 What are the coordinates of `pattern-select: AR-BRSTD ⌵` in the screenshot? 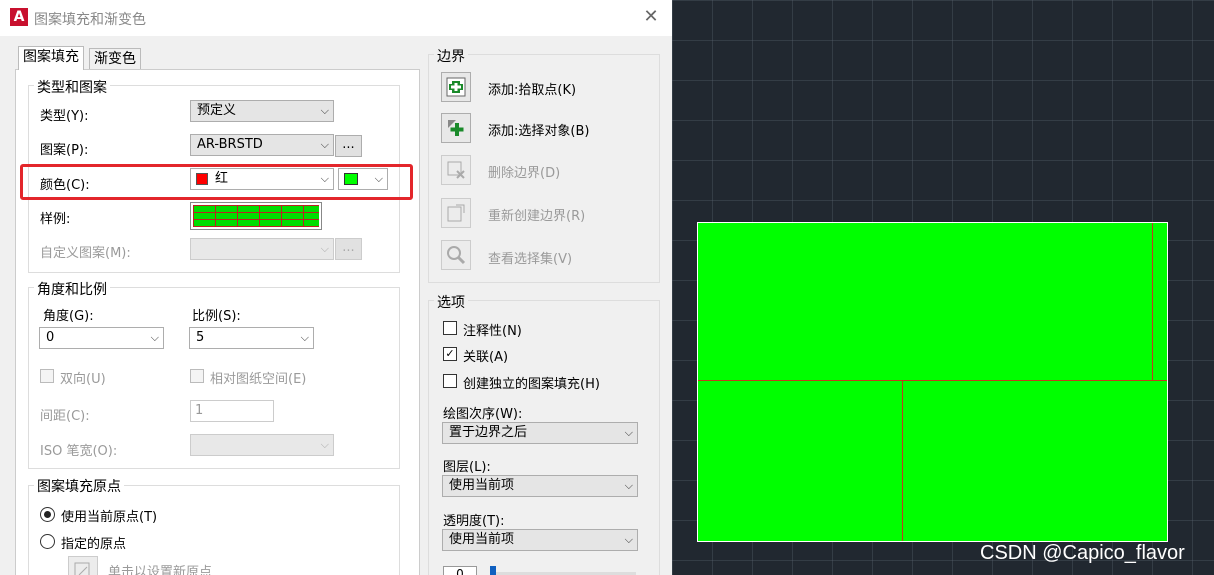 It's located at (262, 145).